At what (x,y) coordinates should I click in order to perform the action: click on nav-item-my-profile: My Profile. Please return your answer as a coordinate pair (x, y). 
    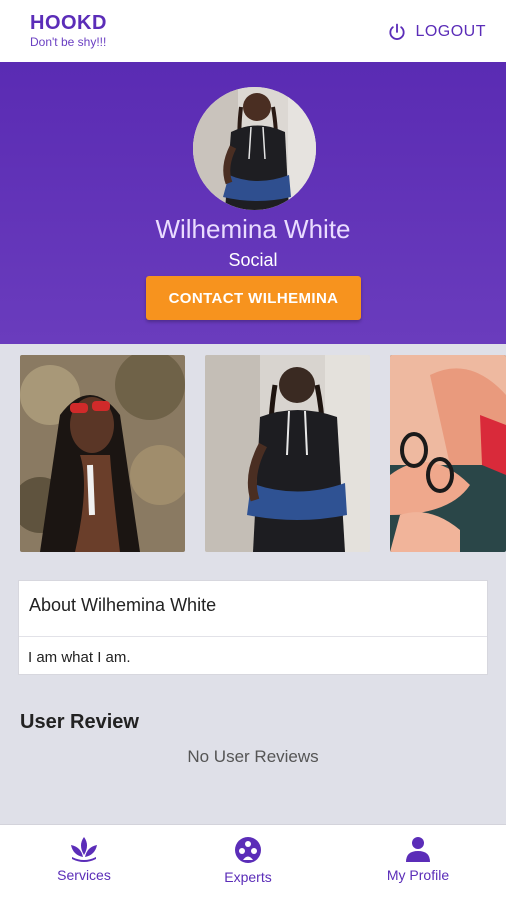
    Looking at the image, I should click on (418, 859).